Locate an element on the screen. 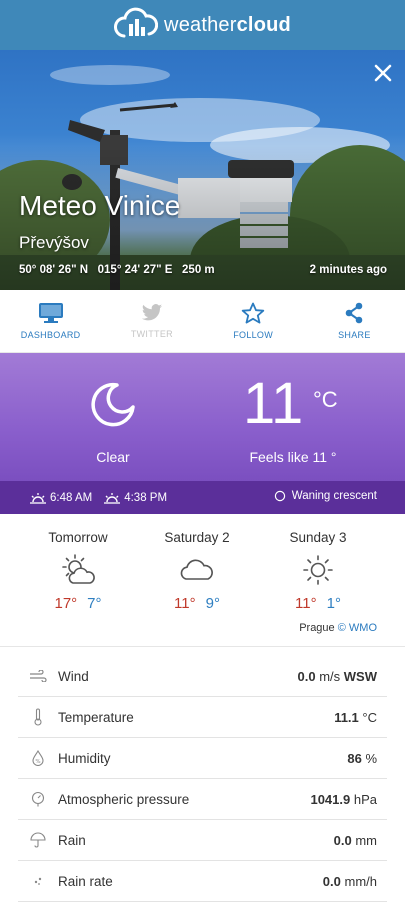 The width and height of the screenshot is (405, 907). sensor-label: Rain rate is located at coordinates (85, 881).